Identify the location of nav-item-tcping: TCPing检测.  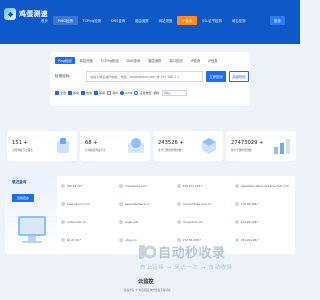
(92, 20).